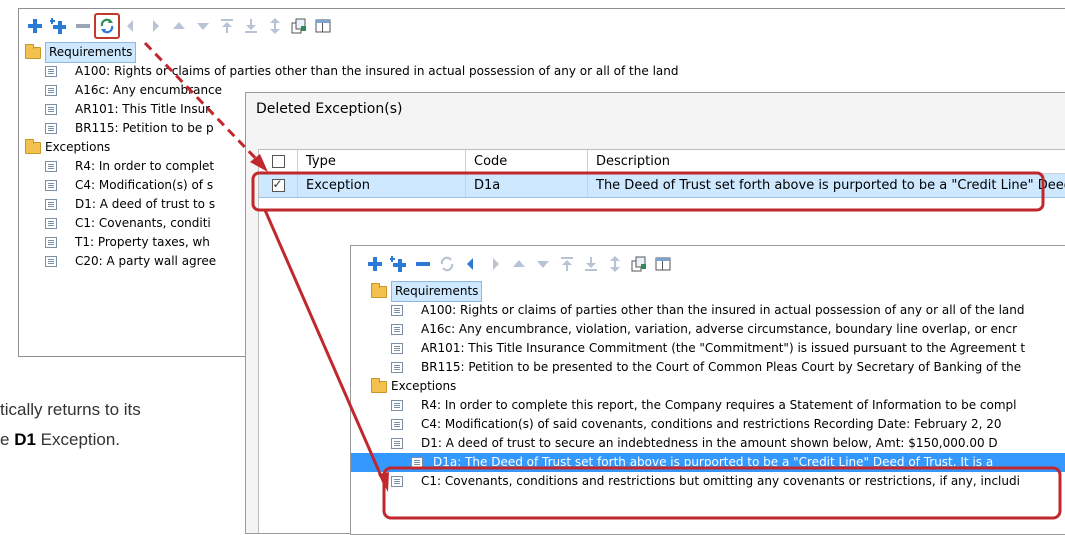 This screenshot has width=1065, height=535. What do you see at coordinates (648, 191) in the screenshot?
I see `callout-row-box` at bounding box center [648, 191].